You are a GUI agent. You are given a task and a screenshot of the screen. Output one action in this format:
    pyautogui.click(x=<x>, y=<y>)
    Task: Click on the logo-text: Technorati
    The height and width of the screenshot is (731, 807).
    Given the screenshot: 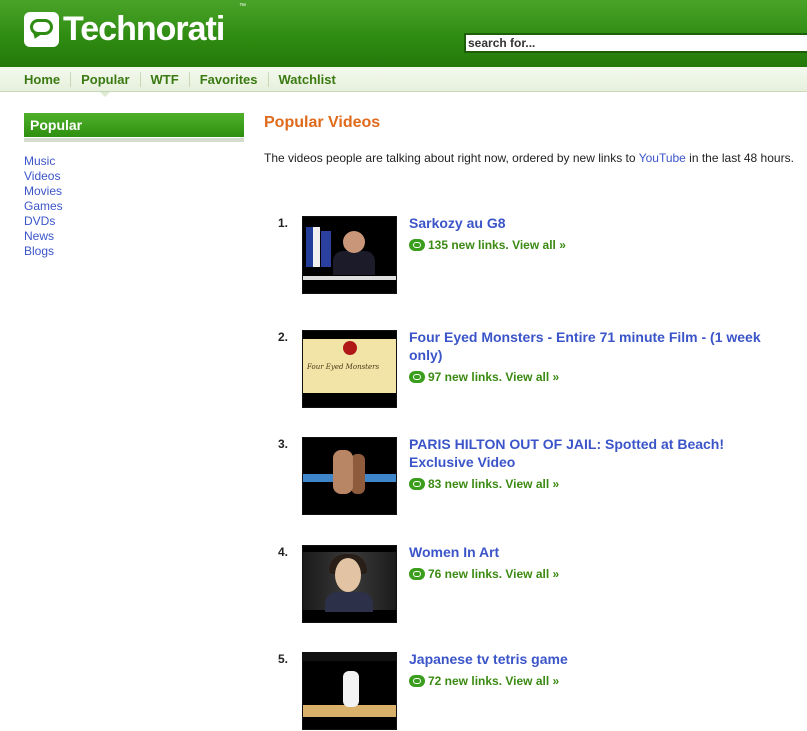 What is the action you would take?
    pyautogui.click(x=144, y=29)
    